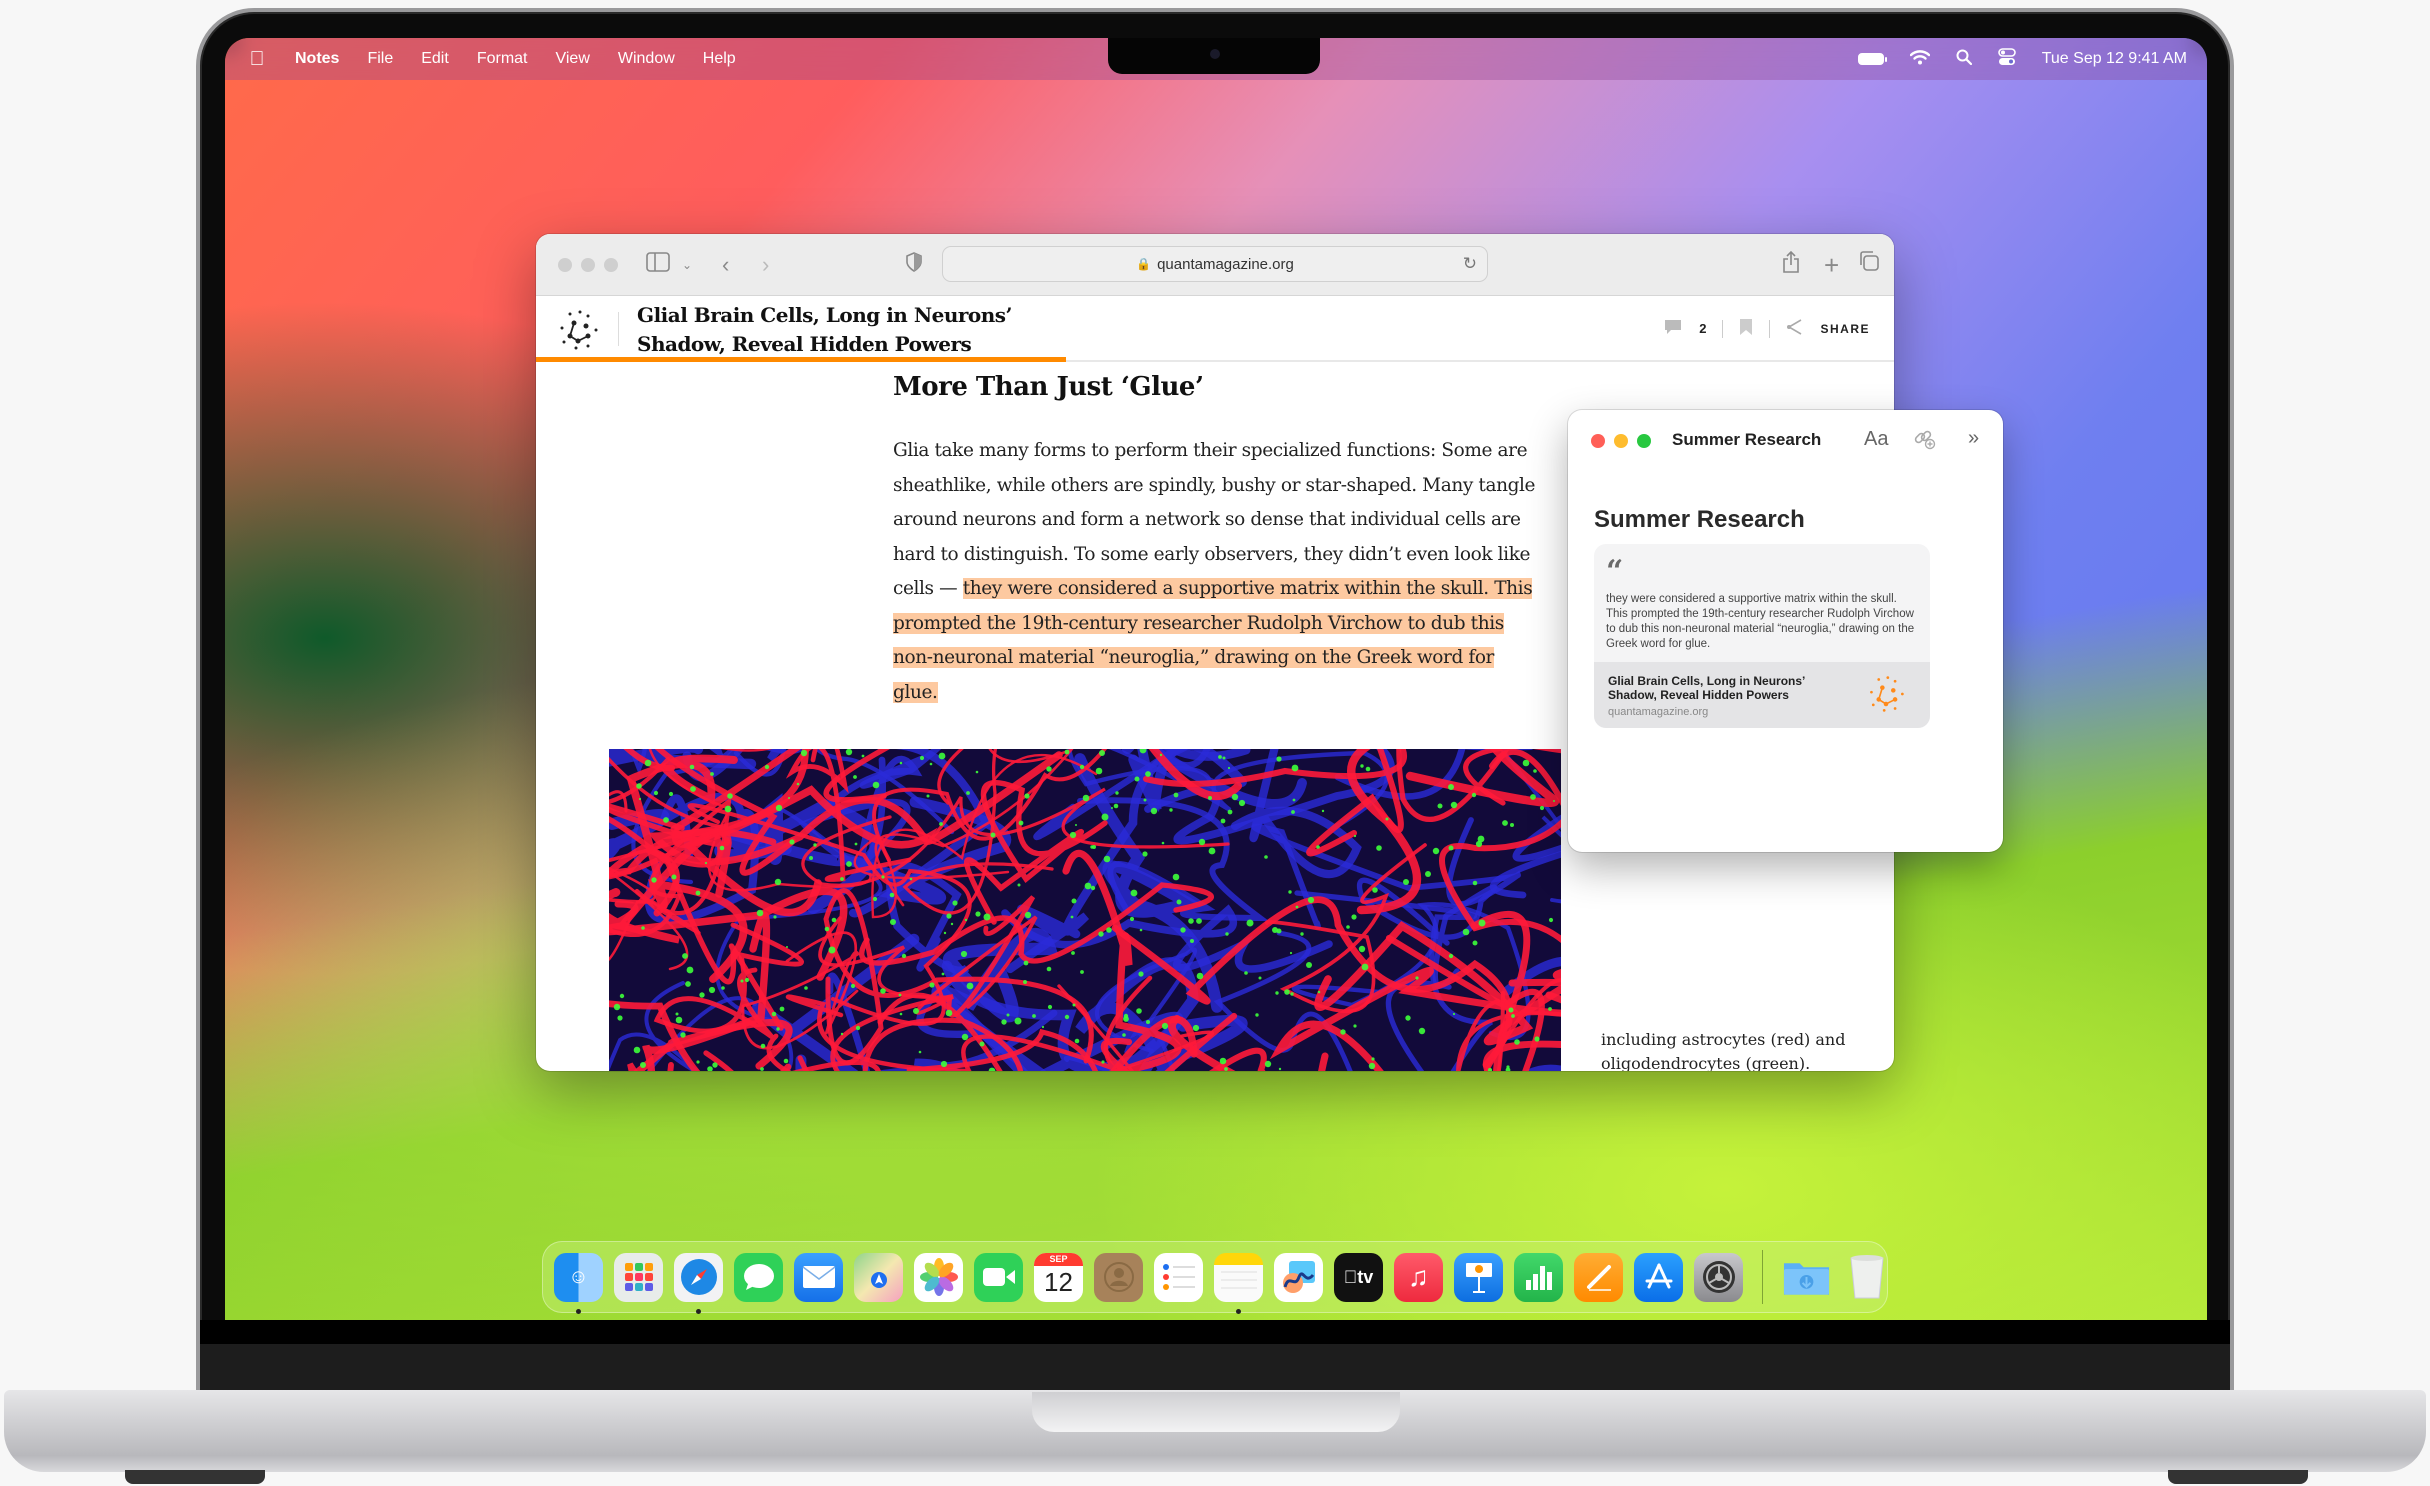 The height and width of the screenshot is (1486, 2430). What do you see at coordinates (1538, 1277) in the screenshot?
I see `dock-numbers` at bounding box center [1538, 1277].